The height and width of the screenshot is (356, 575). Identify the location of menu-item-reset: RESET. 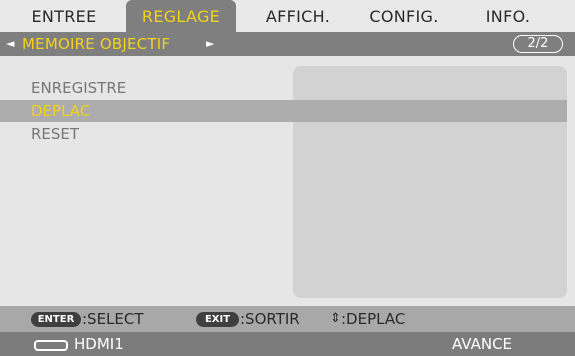
(39, 134).